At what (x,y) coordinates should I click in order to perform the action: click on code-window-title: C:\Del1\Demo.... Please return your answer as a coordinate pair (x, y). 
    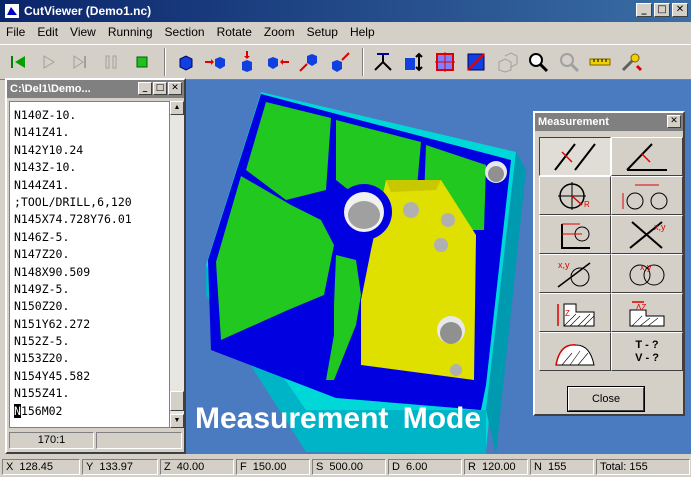
    Looking at the image, I should click on (50, 89).